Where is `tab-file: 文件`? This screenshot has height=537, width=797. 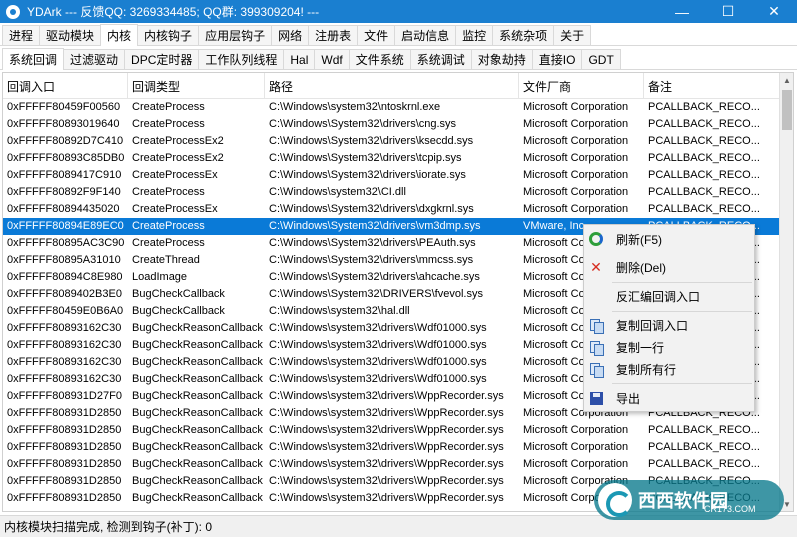
tab-file: 文件 is located at coordinates (376, 35).